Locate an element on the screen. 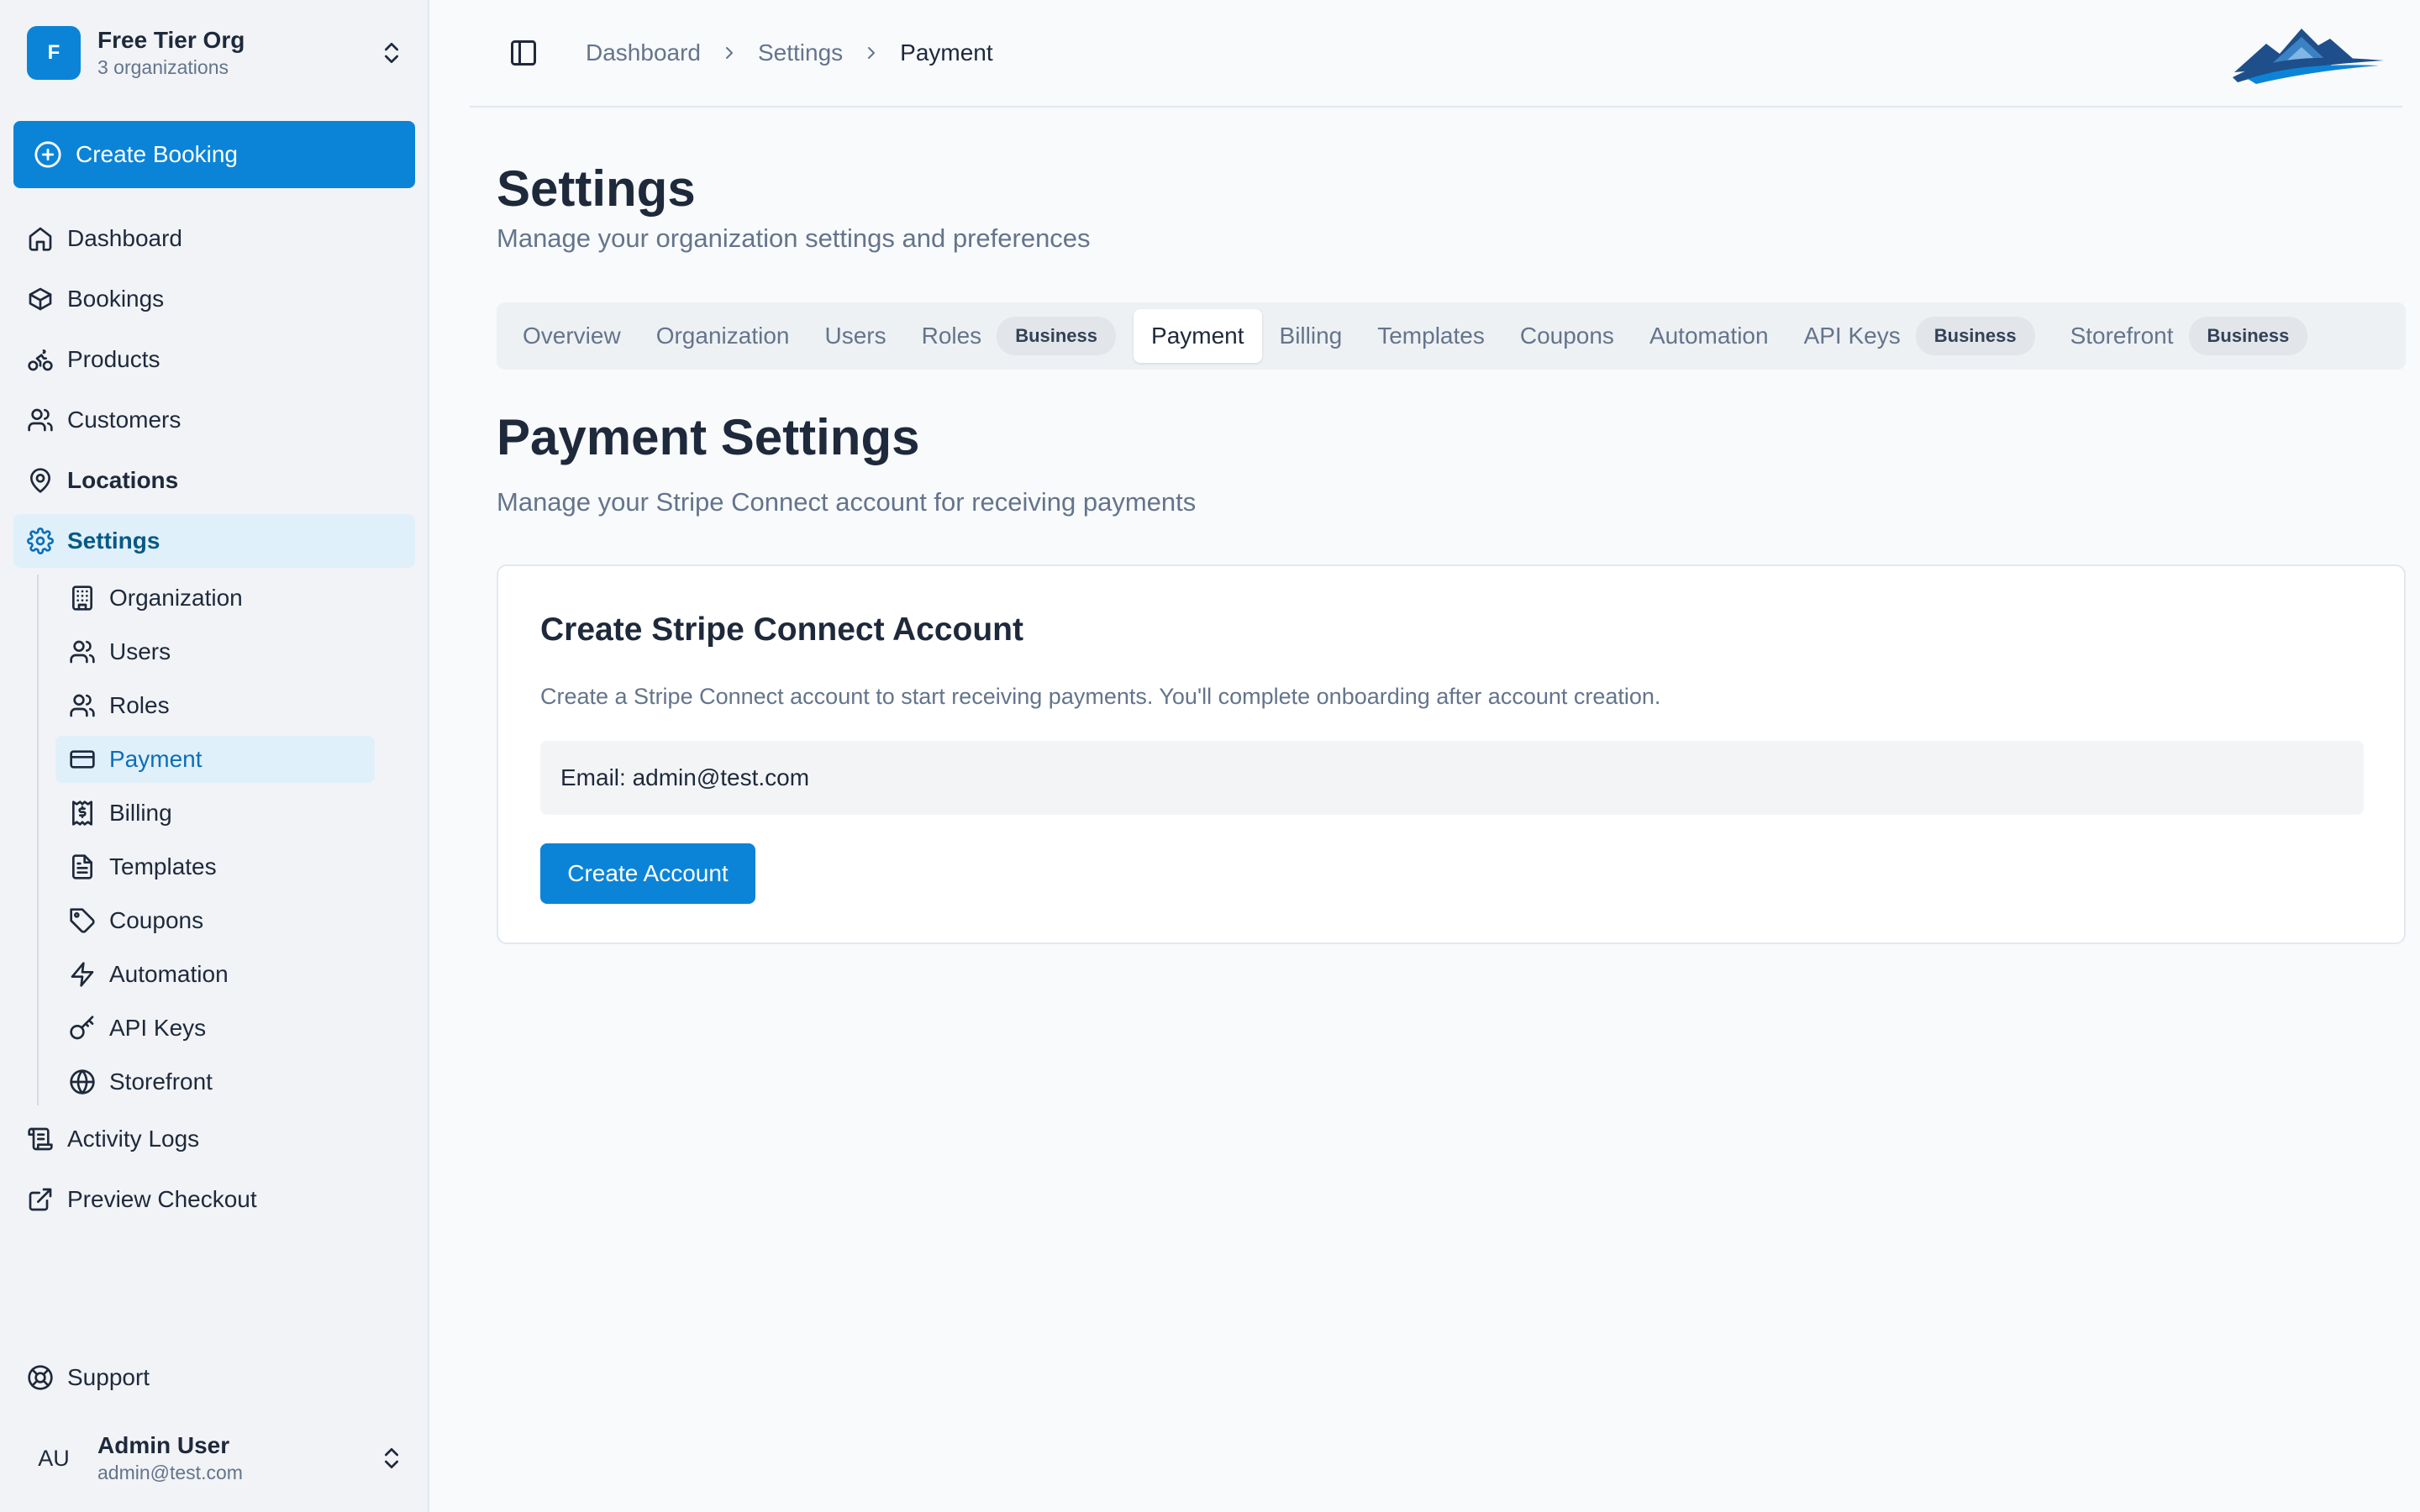 The height and width of the screenshot is (1512, 2420). breadcrumb: Dashboard Settings Payment is located at coordinates (789, 52).